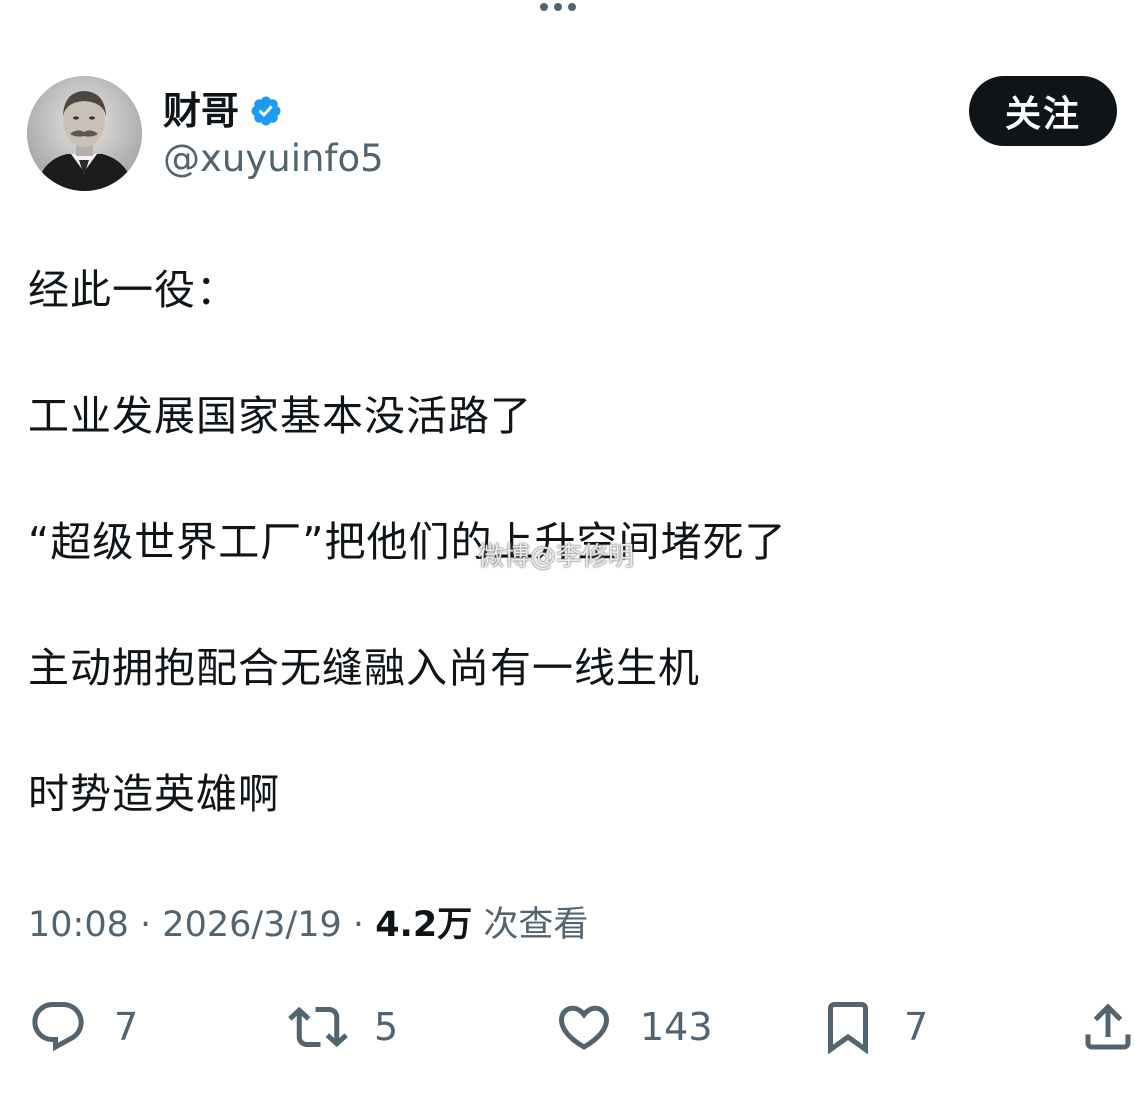 The image size is (1135, 1103). Describe the element at coordinates (78, 925) in the screenshot. I see `tweet-time: 10:08` at that location.